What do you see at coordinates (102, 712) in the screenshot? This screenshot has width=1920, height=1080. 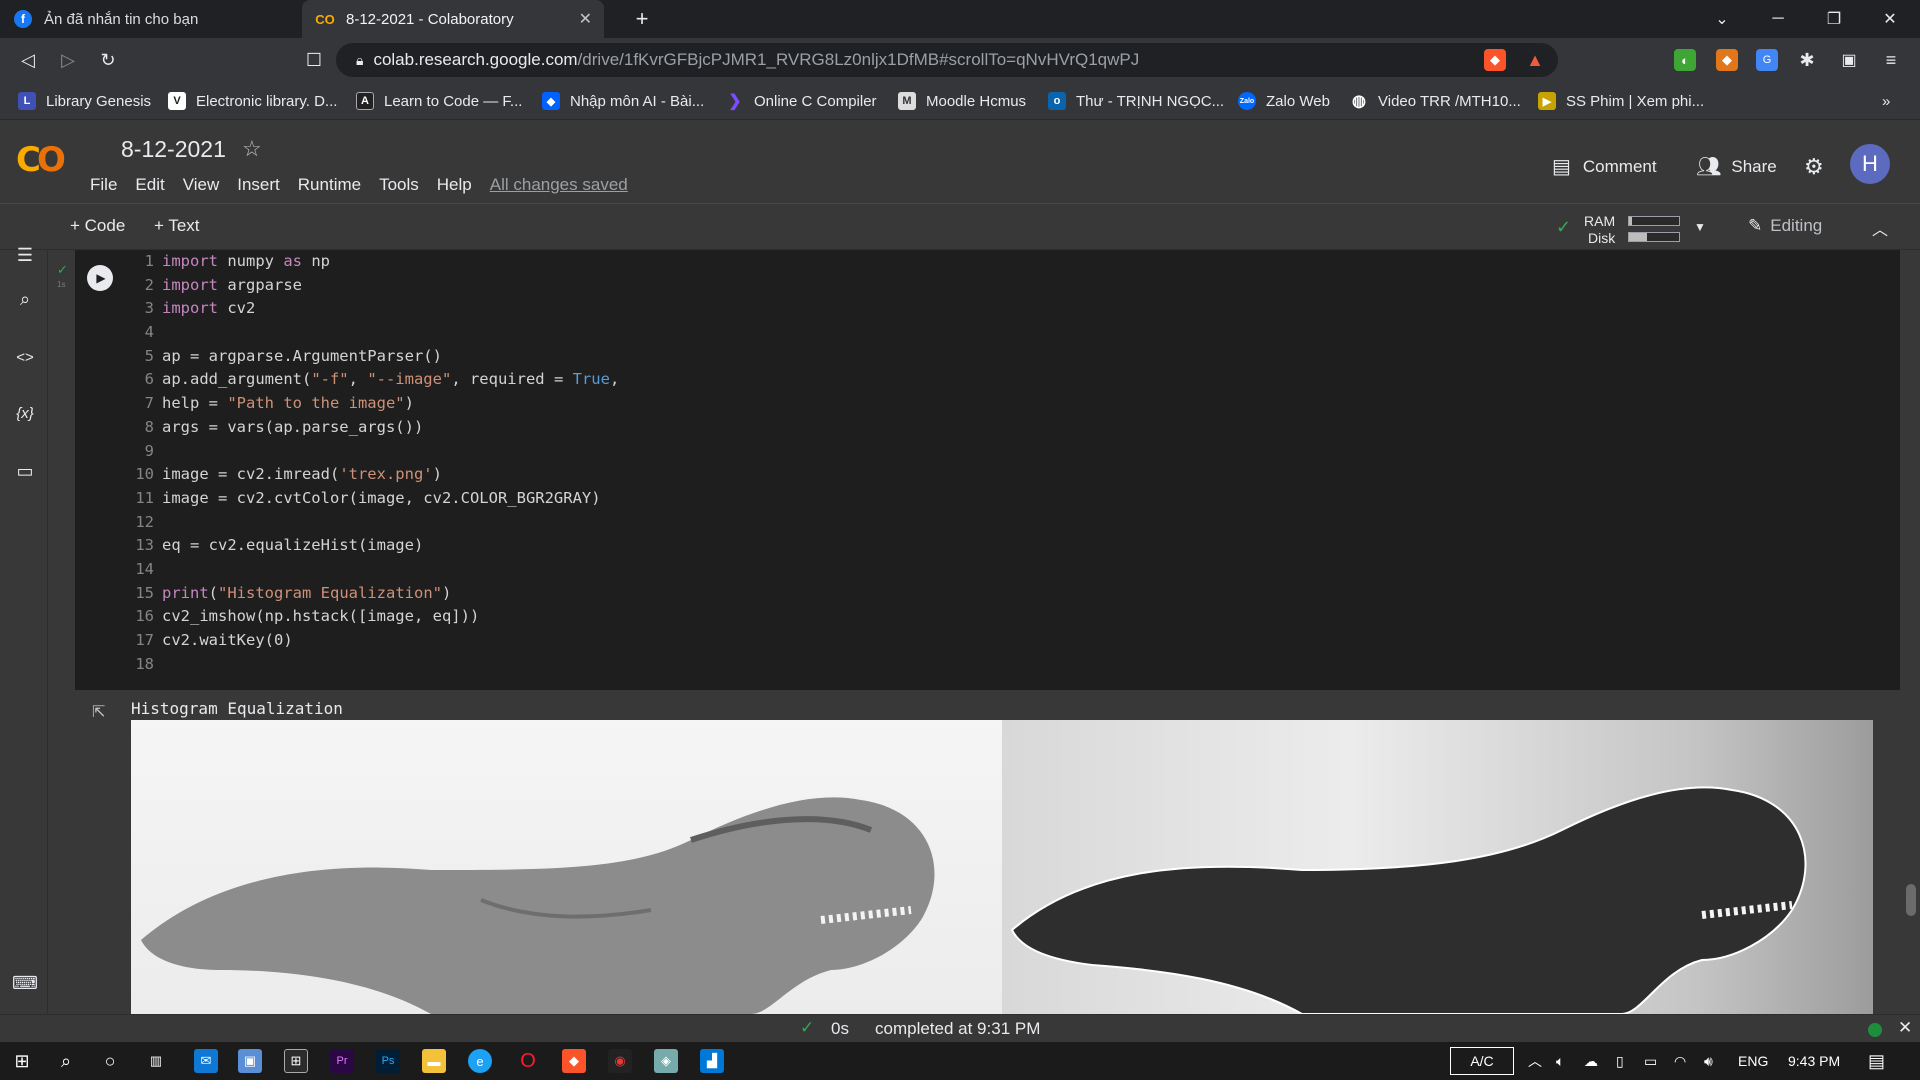 I see `output-icon: ⇱` at bounding box center [102, 712].